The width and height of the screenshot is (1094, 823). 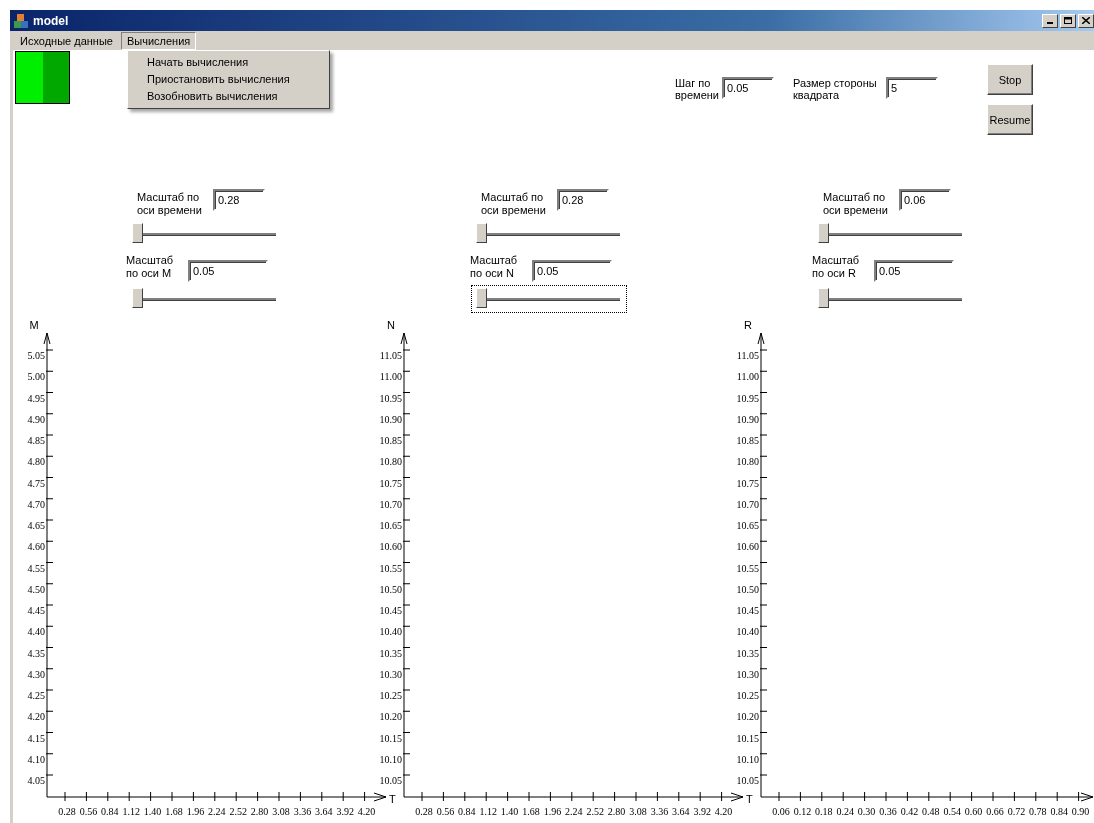 What do you see at coordinates (36, 695) in the screenshot?
I see `tick-label: 4.25` at bounding box center [36, 695].